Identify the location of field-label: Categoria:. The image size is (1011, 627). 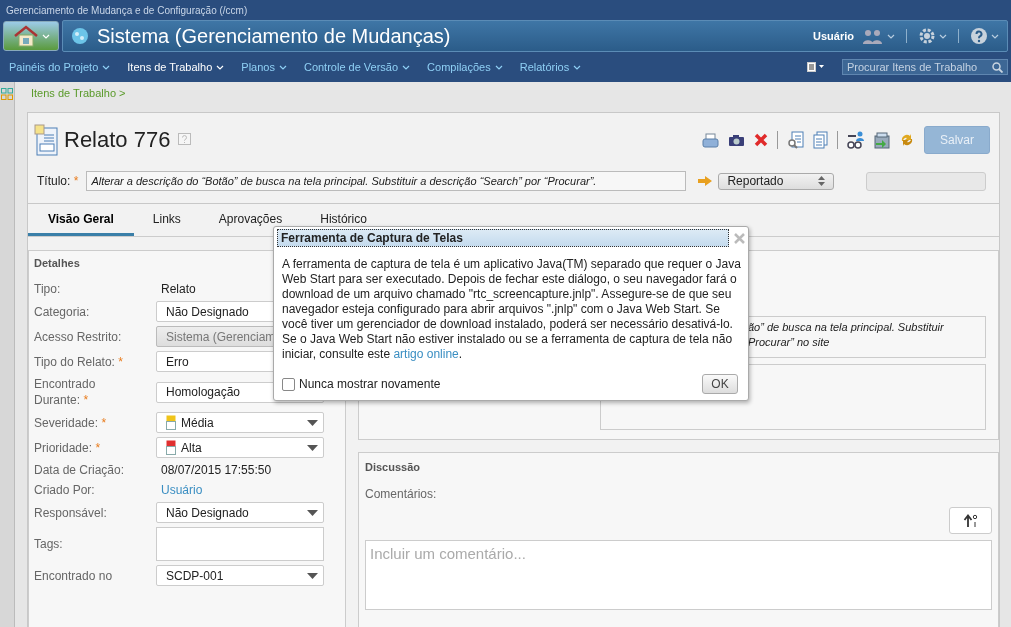
(62, 311).